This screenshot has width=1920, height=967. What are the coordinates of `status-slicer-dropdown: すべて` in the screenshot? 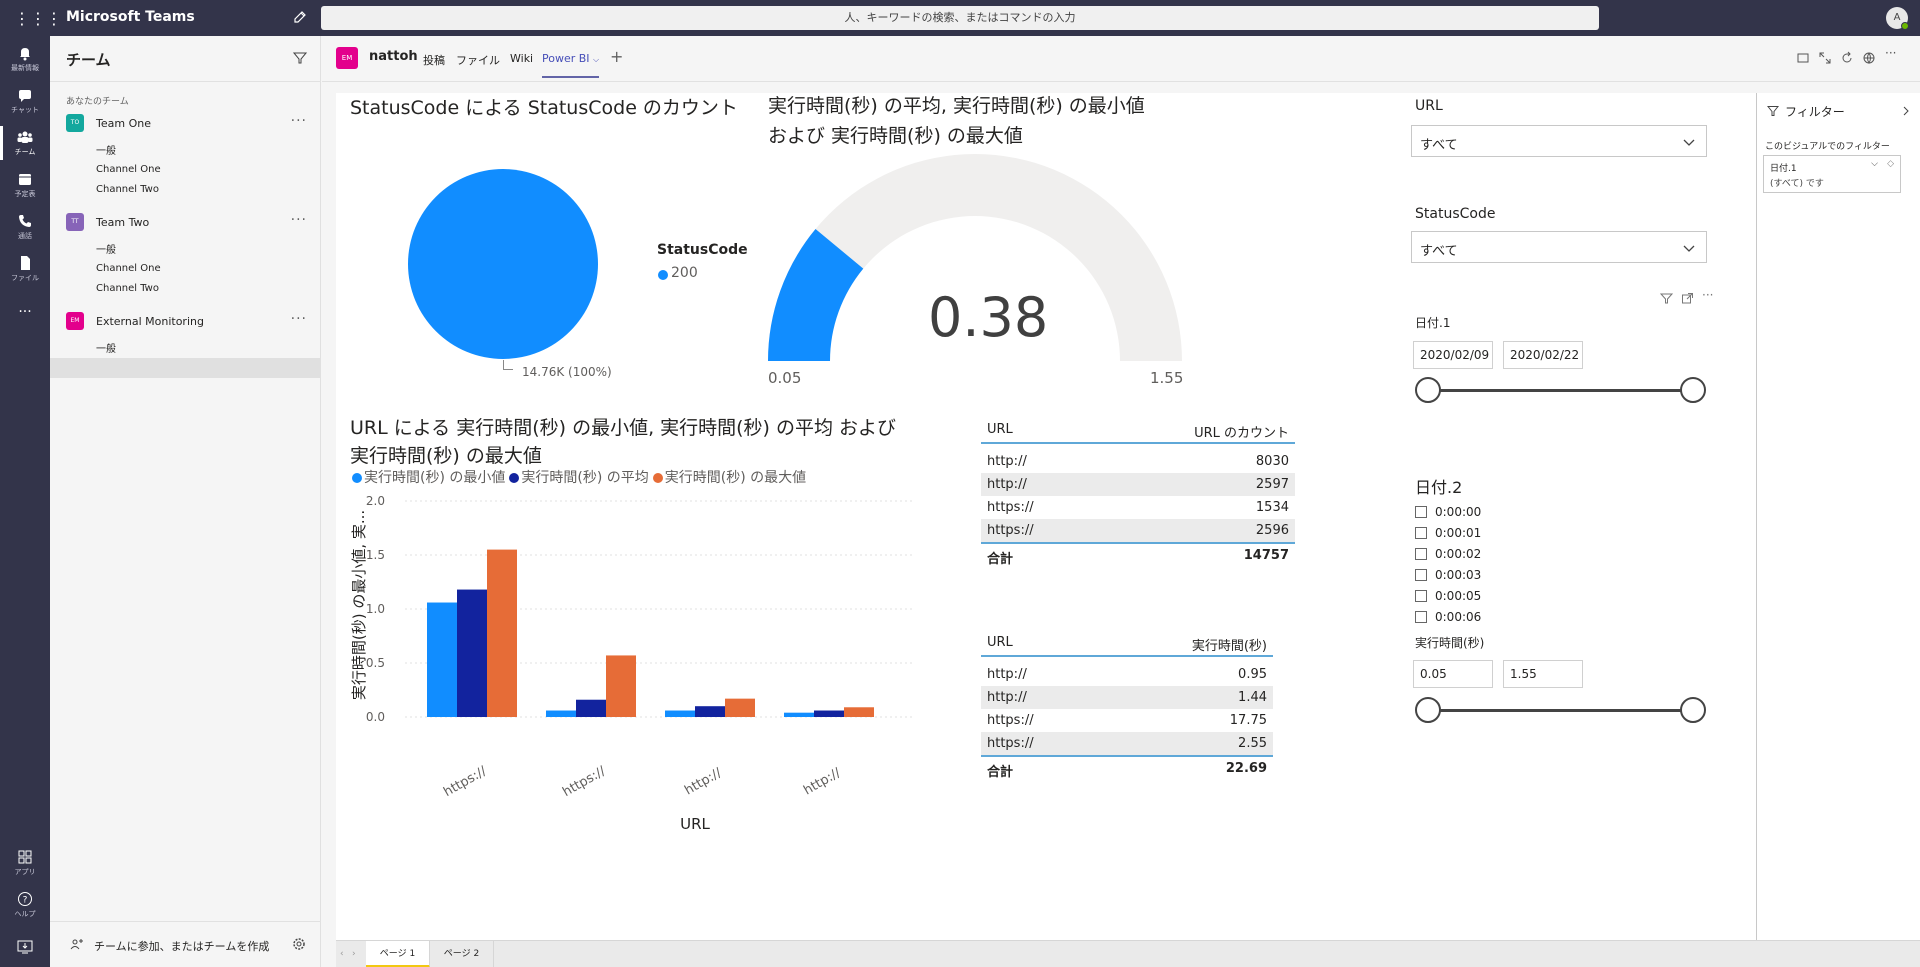 It's located at (1559, 247).